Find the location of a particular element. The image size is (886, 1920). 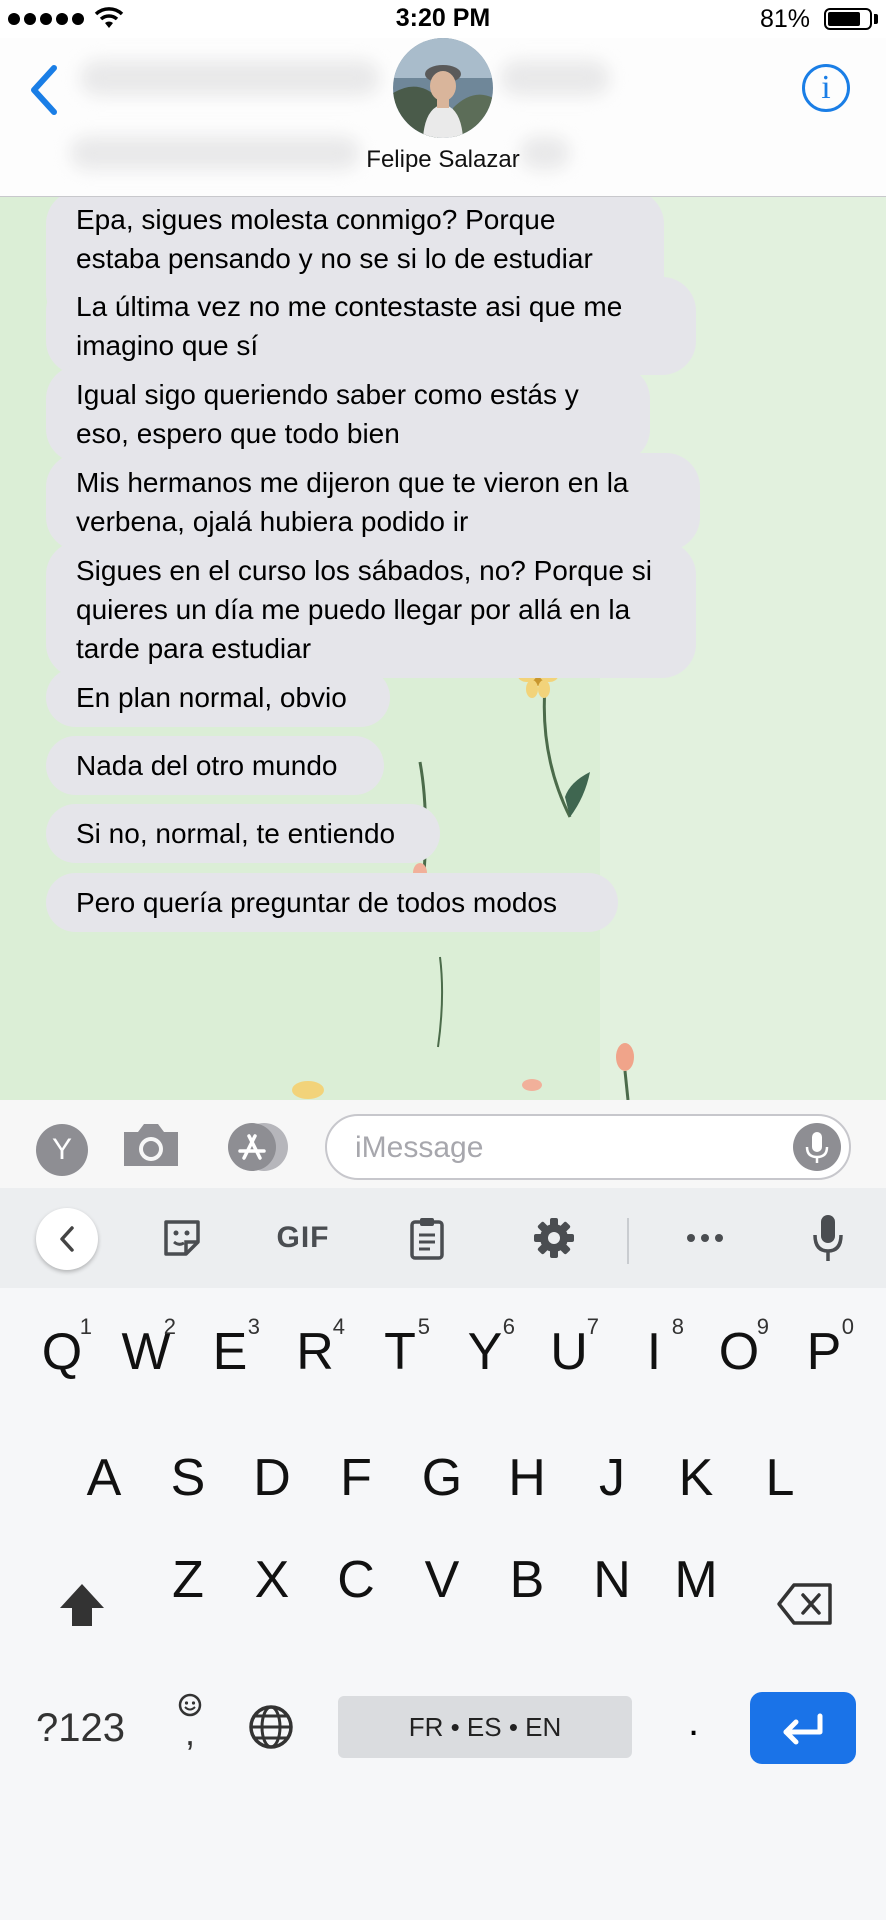

key-e: 3E is located at coordinates (230, 1348).